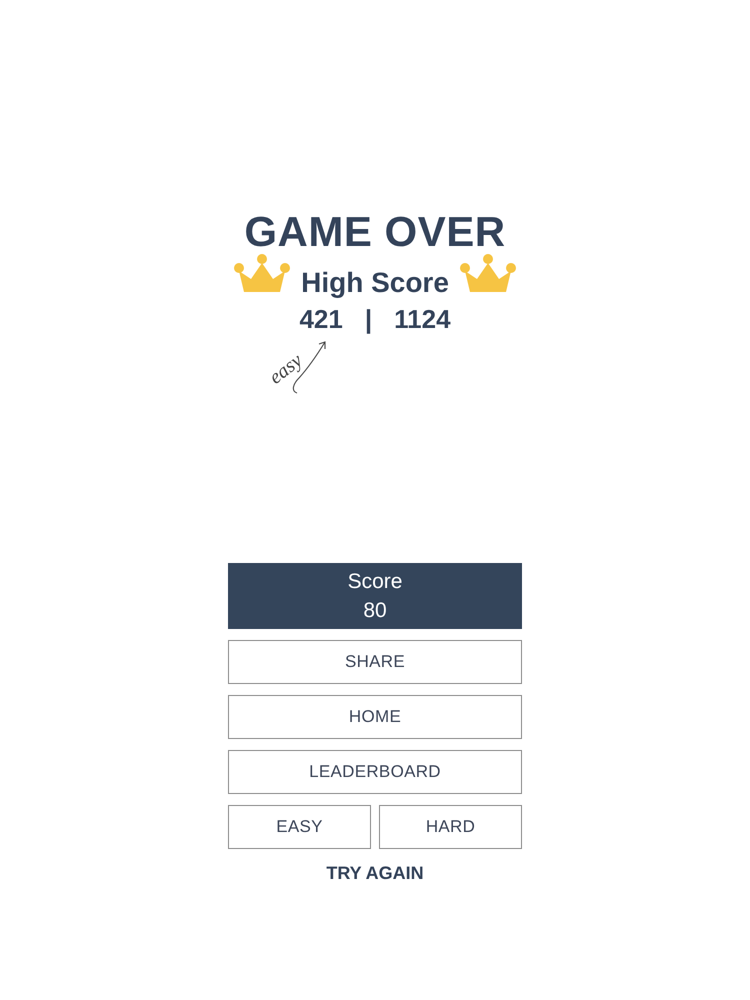 Image resolution: width=750 pixels, height=1000 pixels. I want to click on difficulty-button: EASY, so click(299, 827).